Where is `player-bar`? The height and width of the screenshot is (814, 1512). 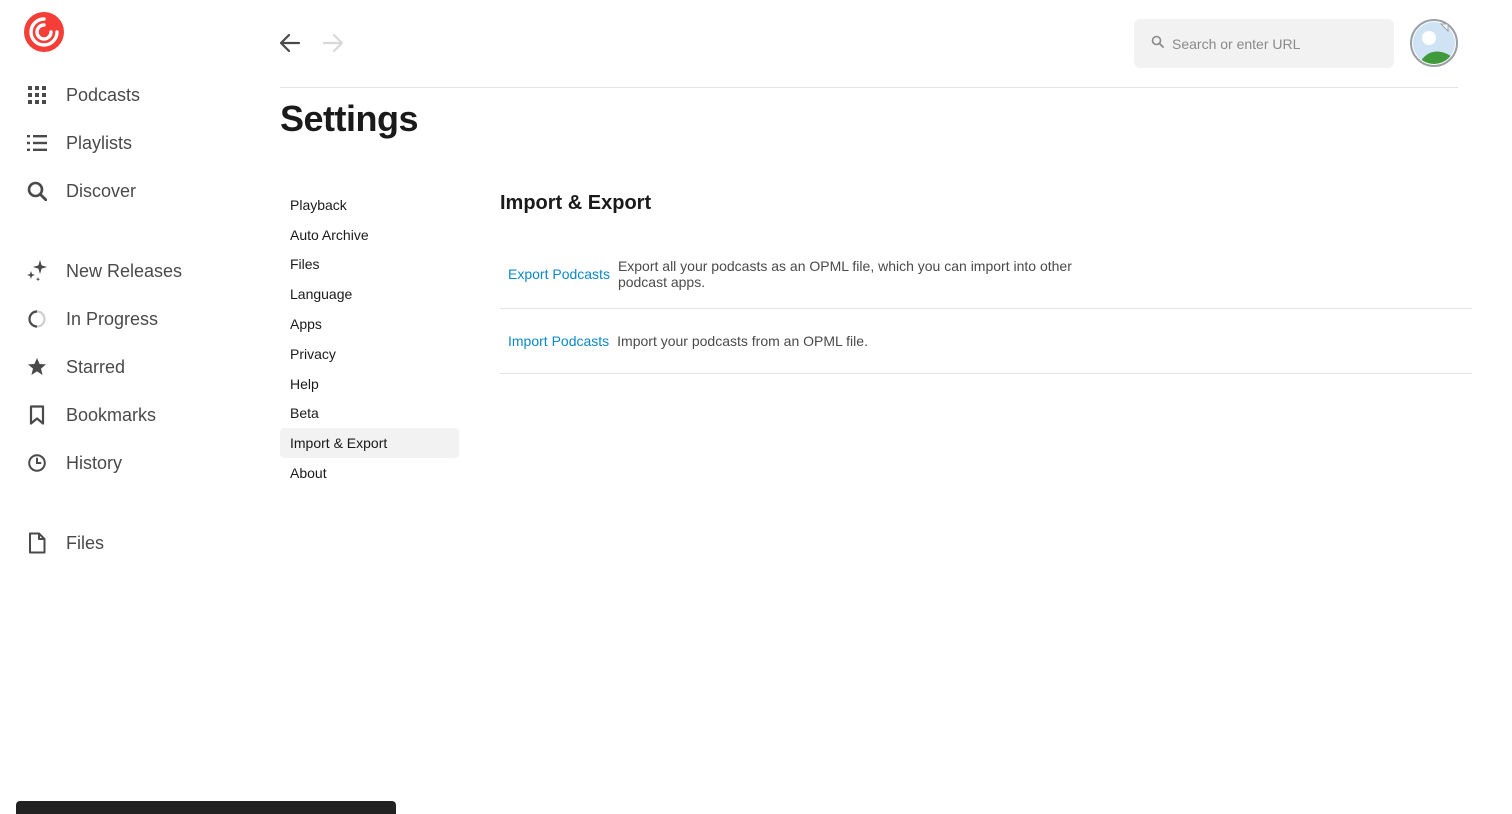
player-bar is located at coordinates (206, 807).